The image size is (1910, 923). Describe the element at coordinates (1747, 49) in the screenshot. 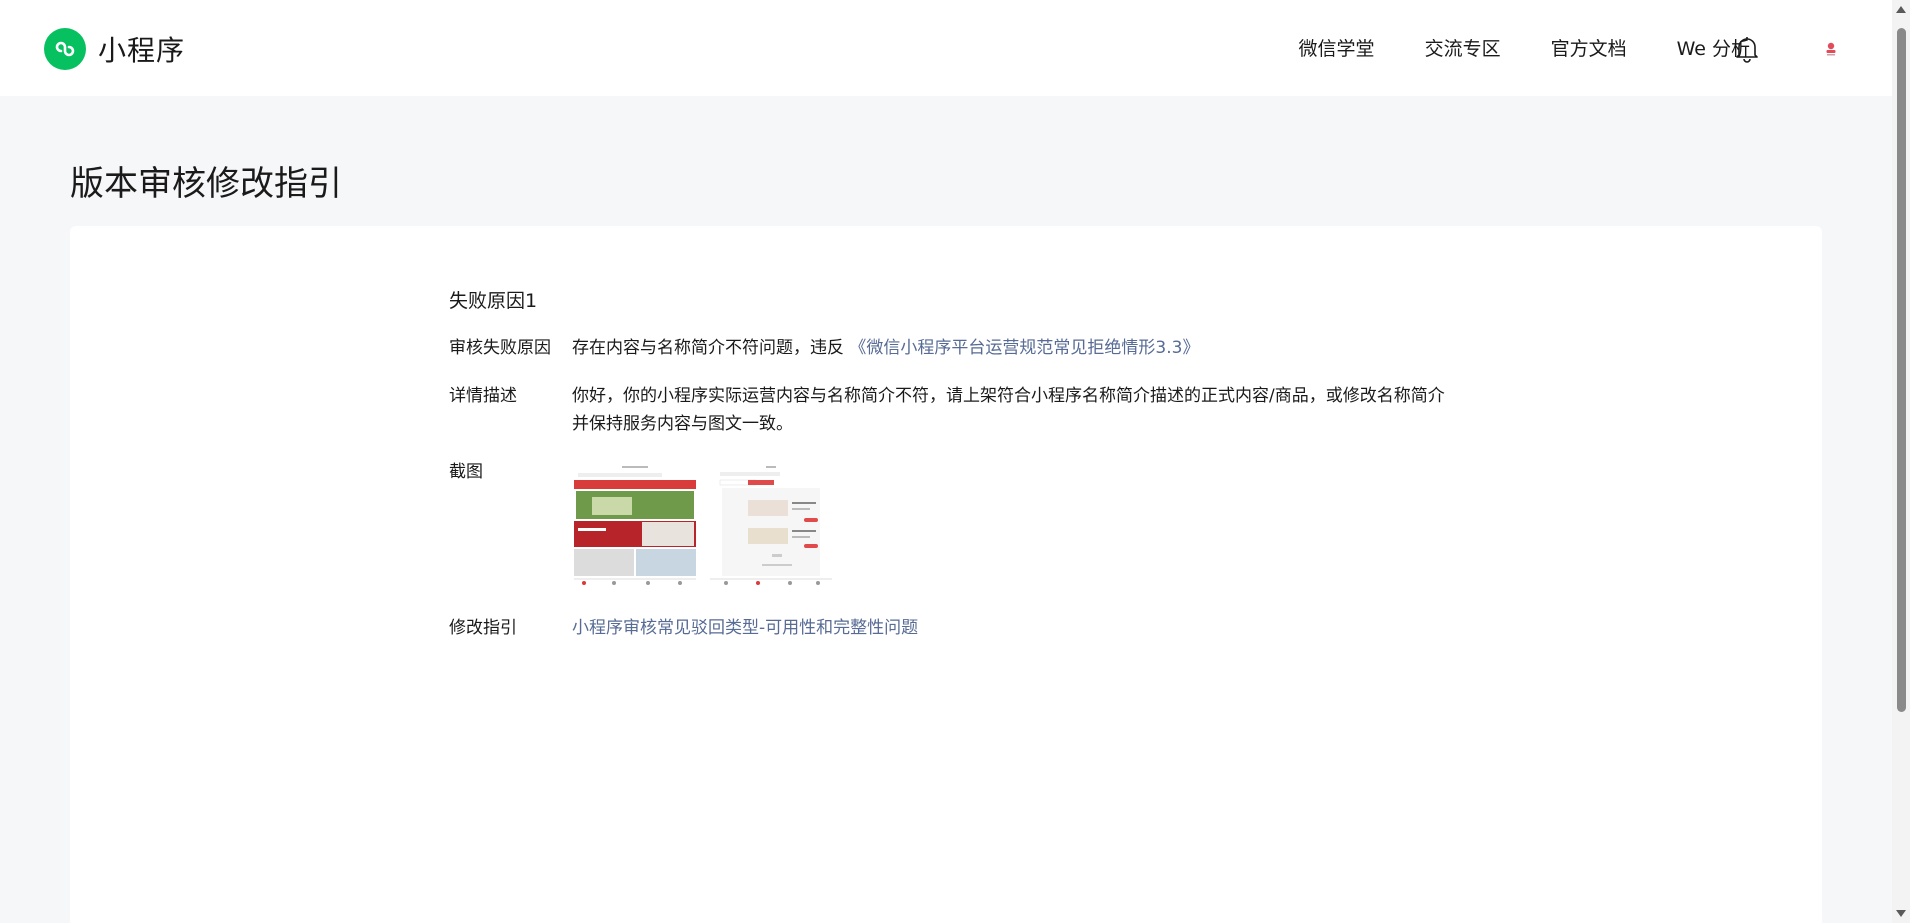

I see `notification-bell-icon` at that location.